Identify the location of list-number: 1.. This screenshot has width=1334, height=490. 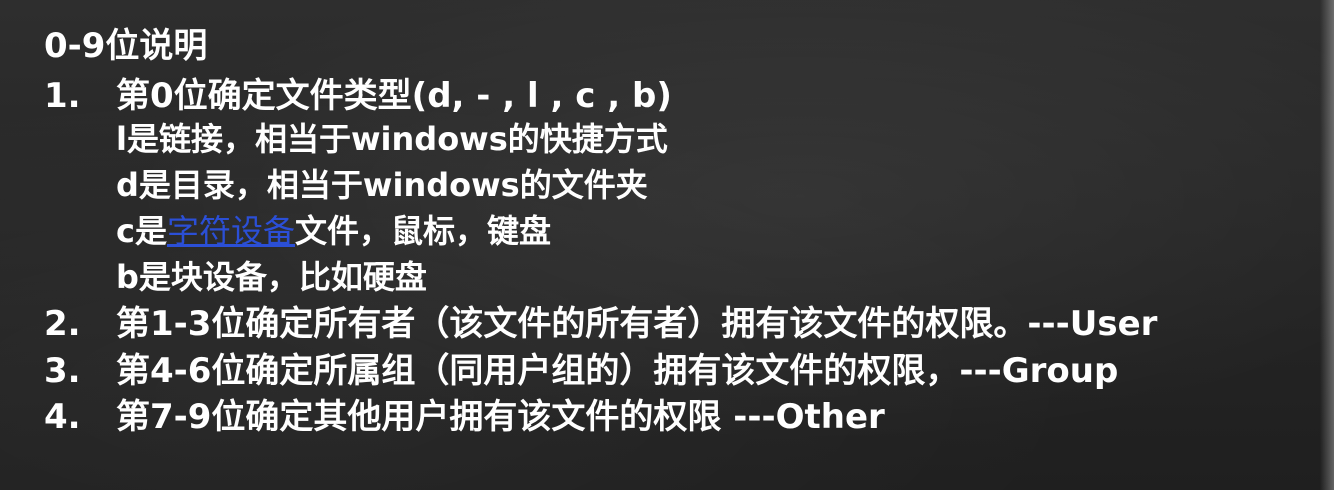
(62, 96).